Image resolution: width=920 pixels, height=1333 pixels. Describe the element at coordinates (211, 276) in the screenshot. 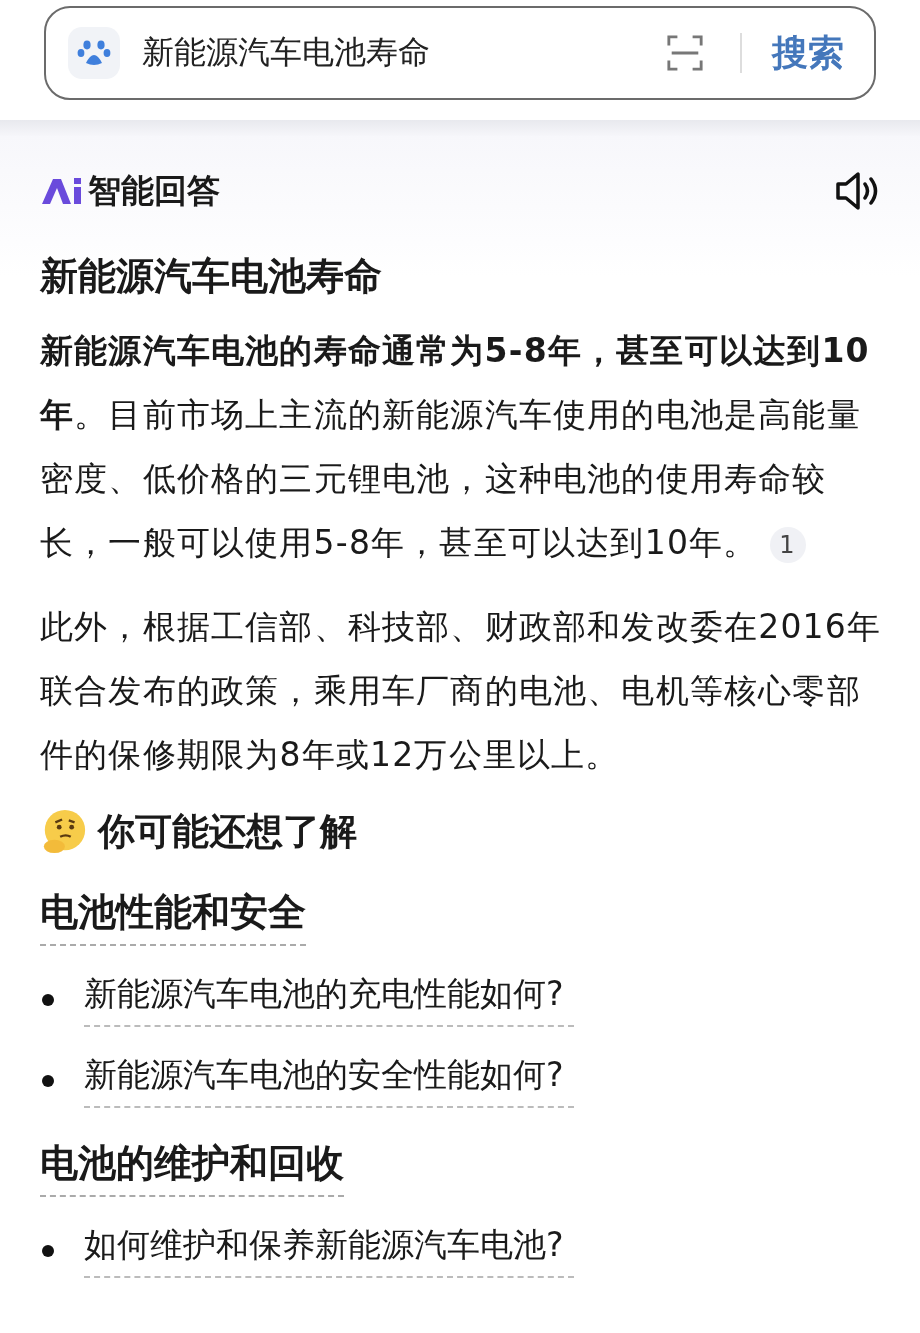

I see `answer-title: 新能源汽车电池寿命` at that location.